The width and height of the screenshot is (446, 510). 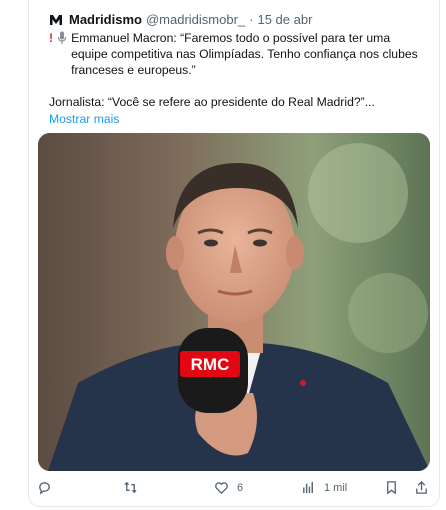 What do you see at coordinates (234, 119) in the screenshot?
I see `show-more-link: Mostrar mais` at bounding box center [234, 119].